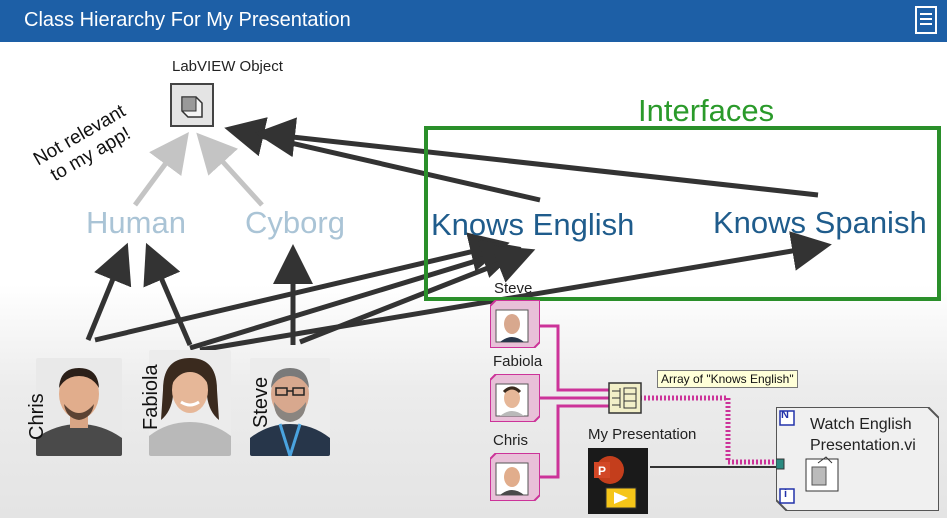  I want to click on chris-class-constant, so click(515, 477).